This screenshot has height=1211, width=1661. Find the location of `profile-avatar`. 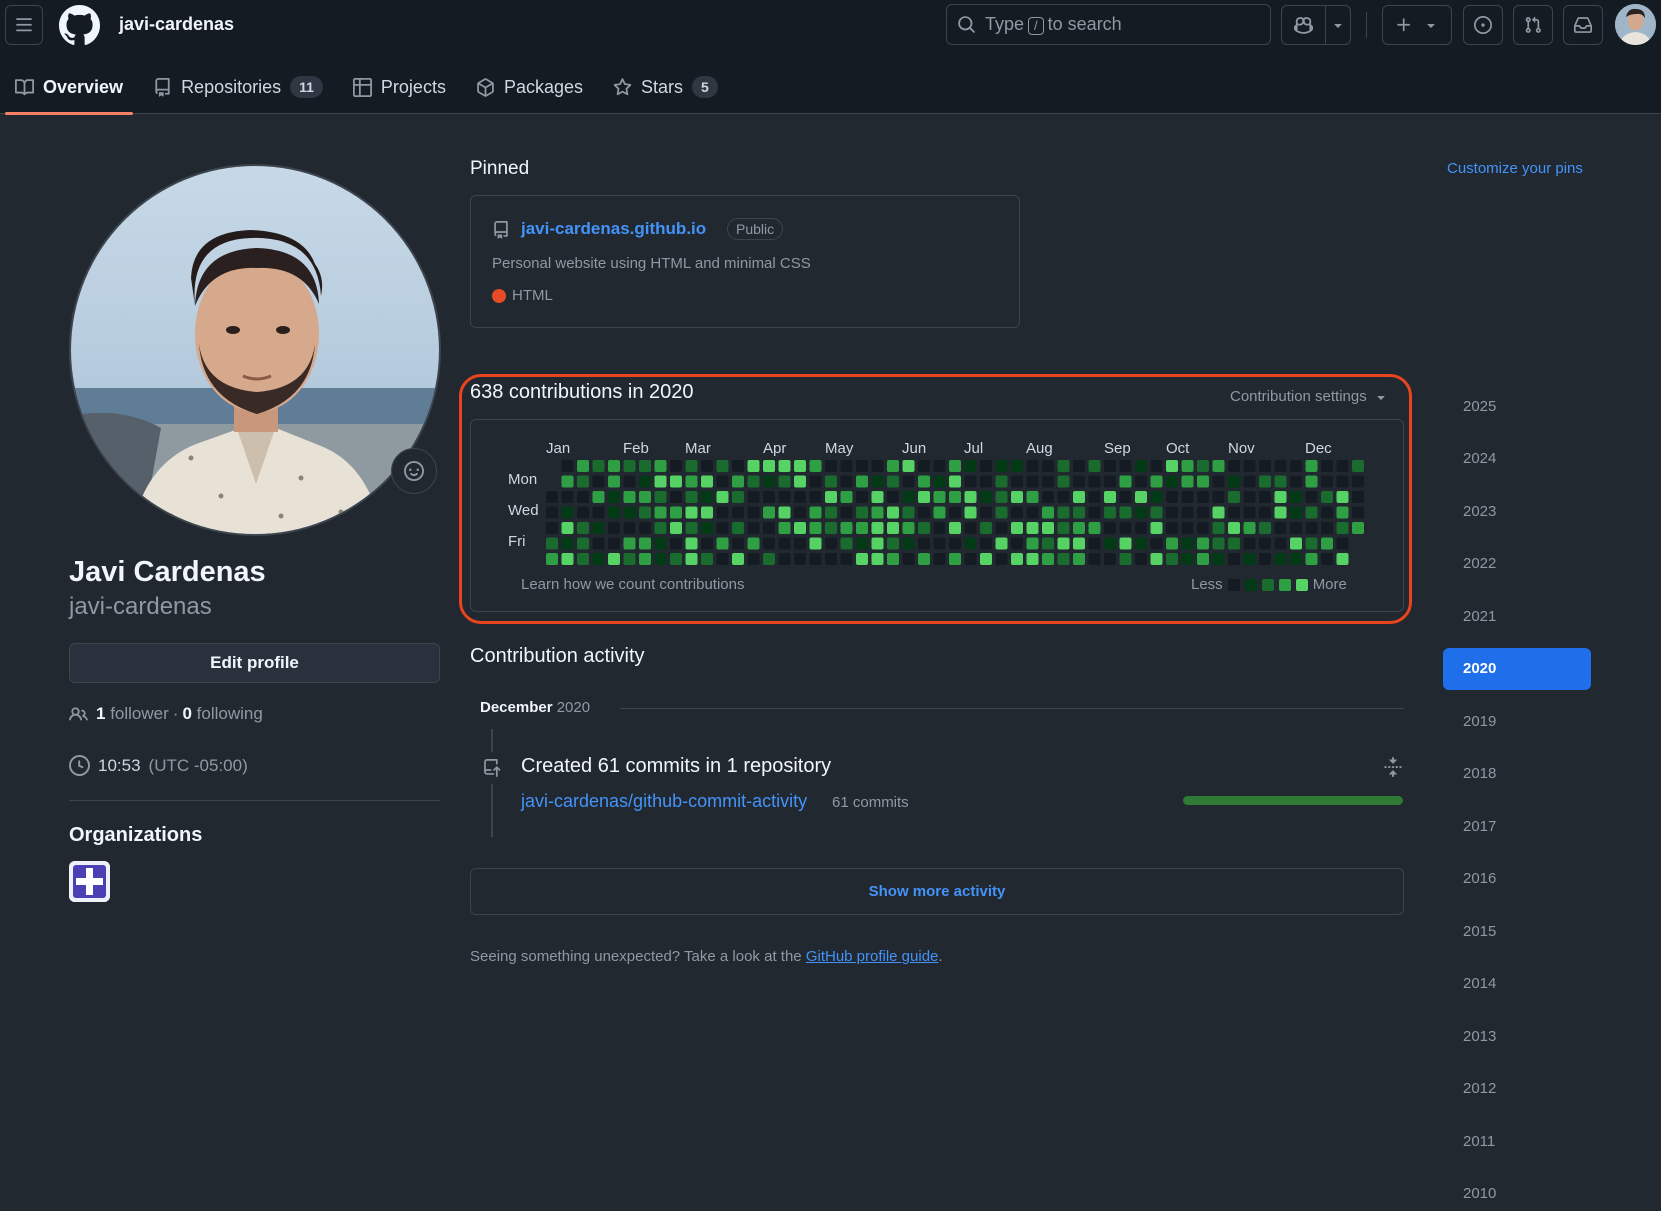

profile-avatar is located at coordinates (255, 350).